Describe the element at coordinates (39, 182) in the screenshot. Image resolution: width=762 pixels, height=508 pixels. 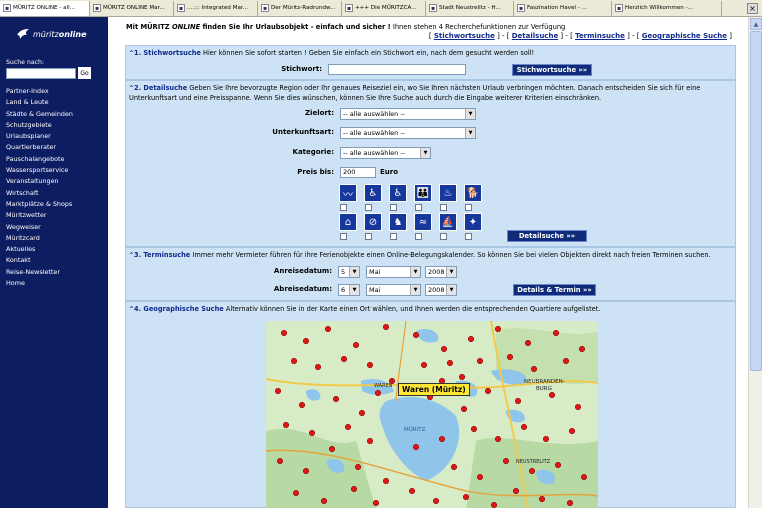
I see `sidebar-nav-item: Veranstaltungen` at that location.